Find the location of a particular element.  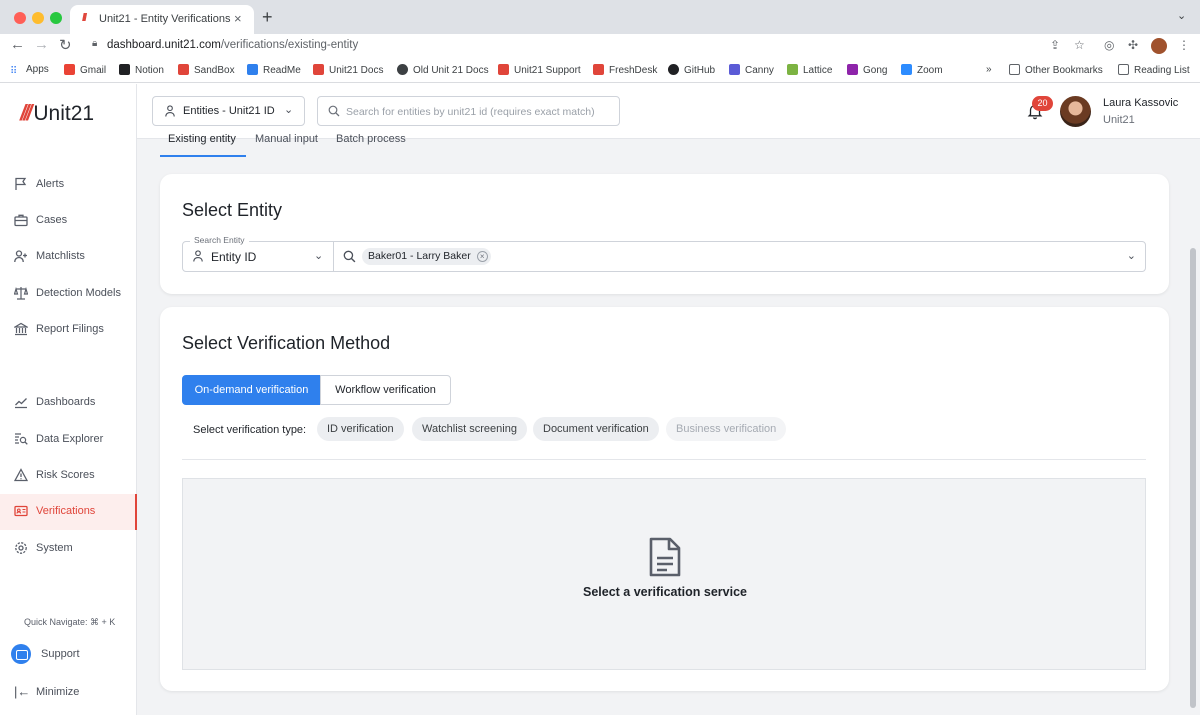

back-arrow-icon: ← is located at coordinates (17, 44).